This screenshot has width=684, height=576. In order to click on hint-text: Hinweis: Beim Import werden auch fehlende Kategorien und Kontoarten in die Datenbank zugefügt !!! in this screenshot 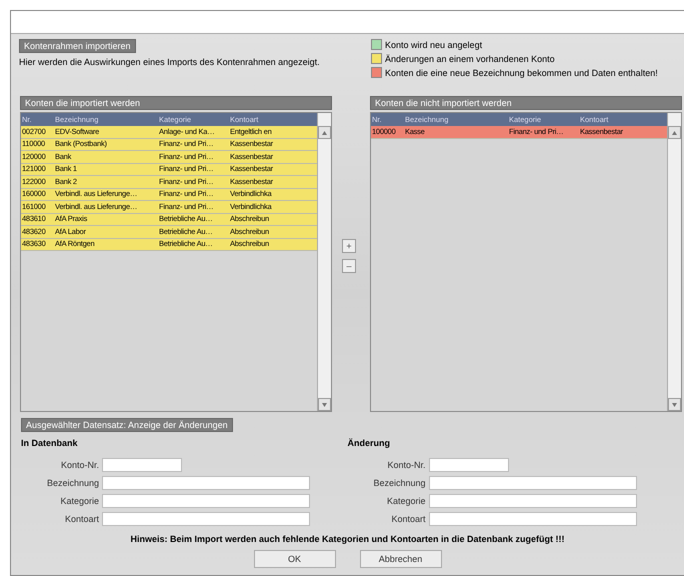, I will do `click(347, 539)`.